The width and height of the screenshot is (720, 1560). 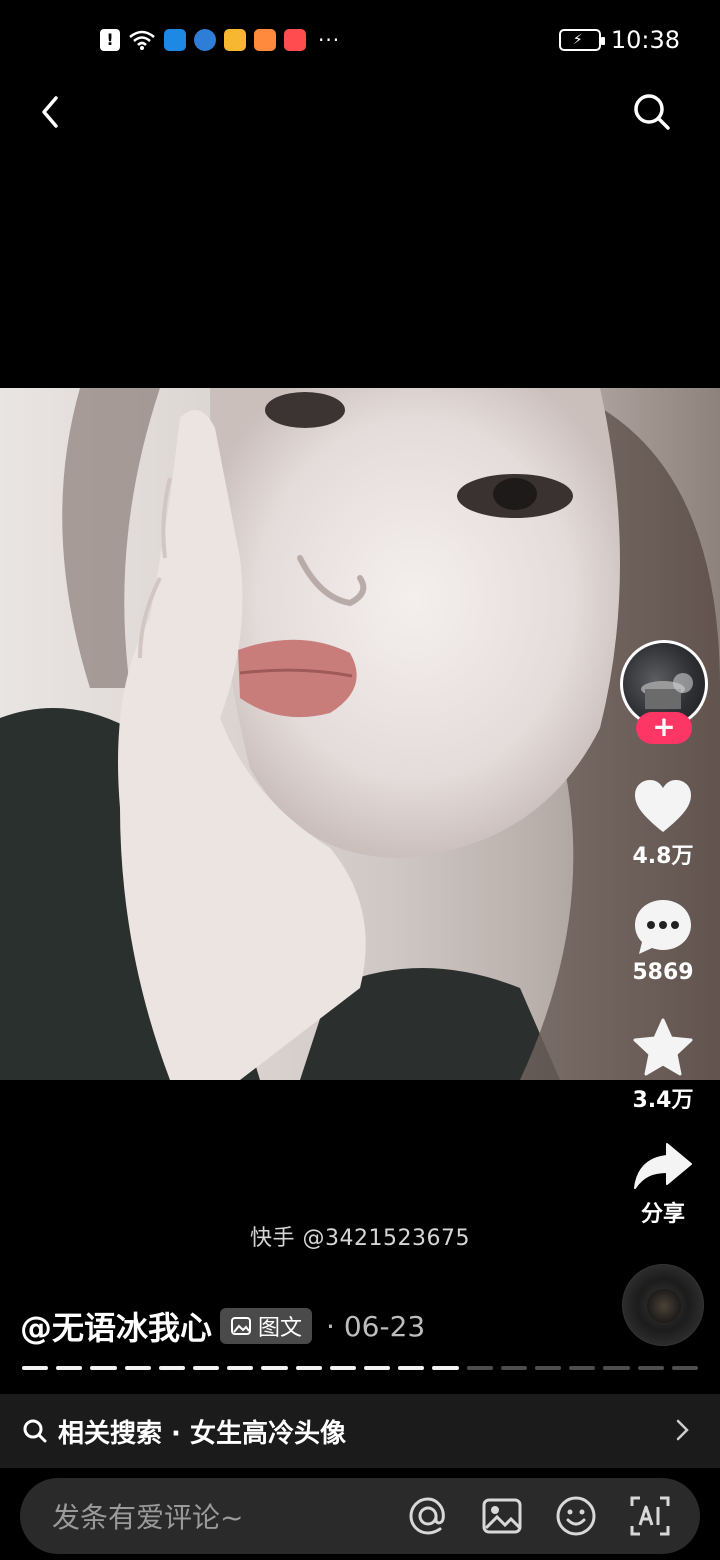 I want to click on post-type-label: 图文, so click(x=280, y=1328).